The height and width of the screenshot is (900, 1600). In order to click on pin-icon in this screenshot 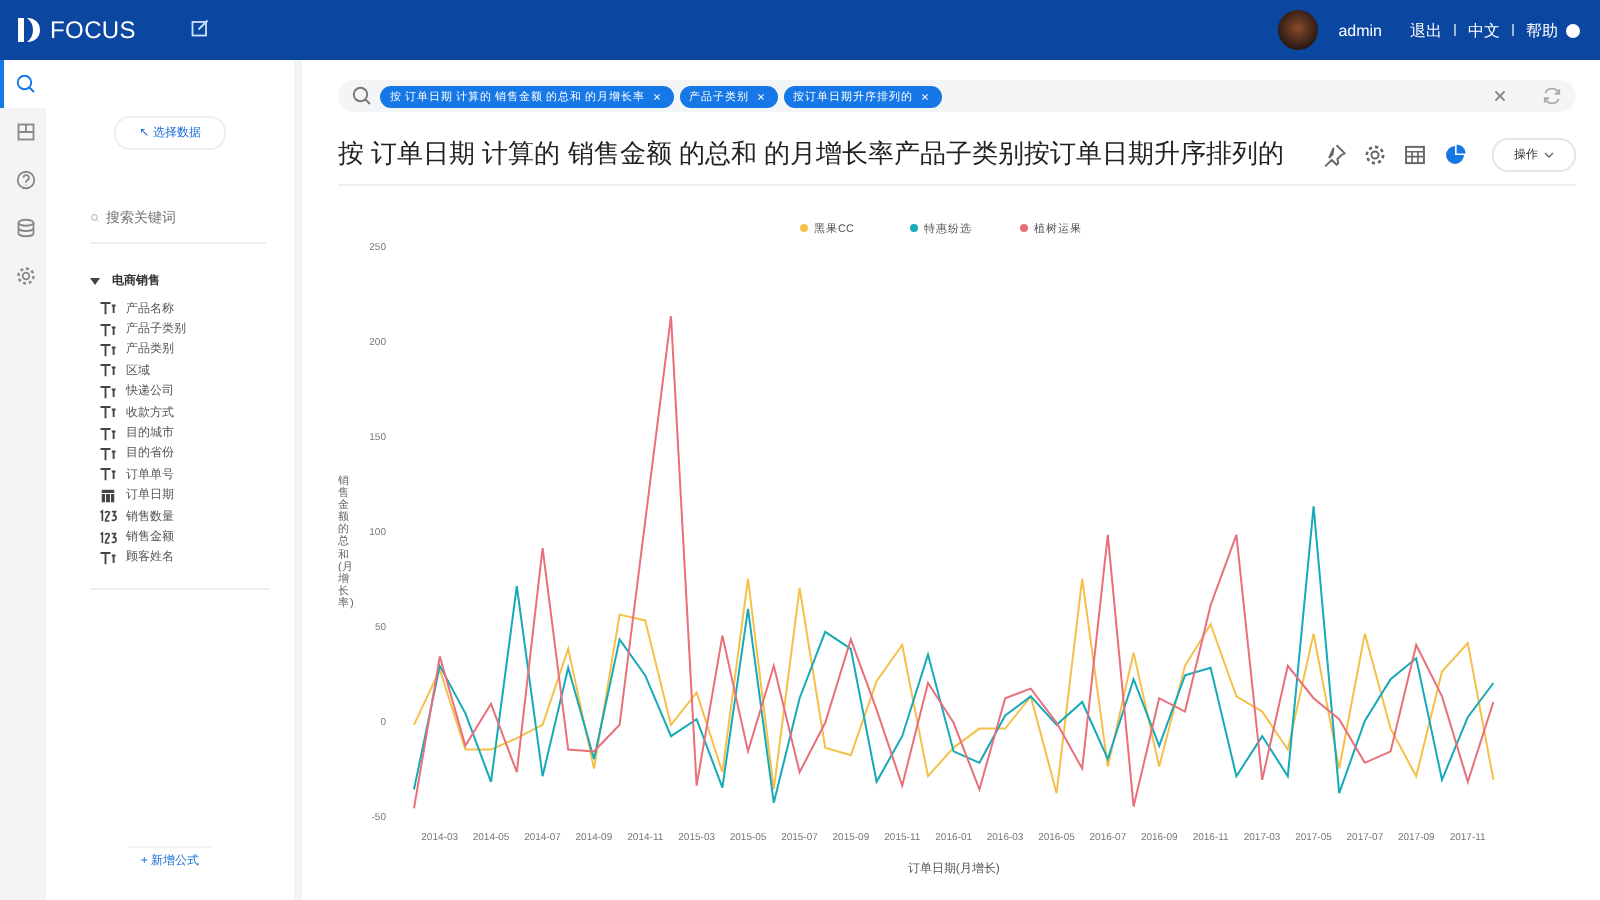, I will do `click(1334, 154)`.